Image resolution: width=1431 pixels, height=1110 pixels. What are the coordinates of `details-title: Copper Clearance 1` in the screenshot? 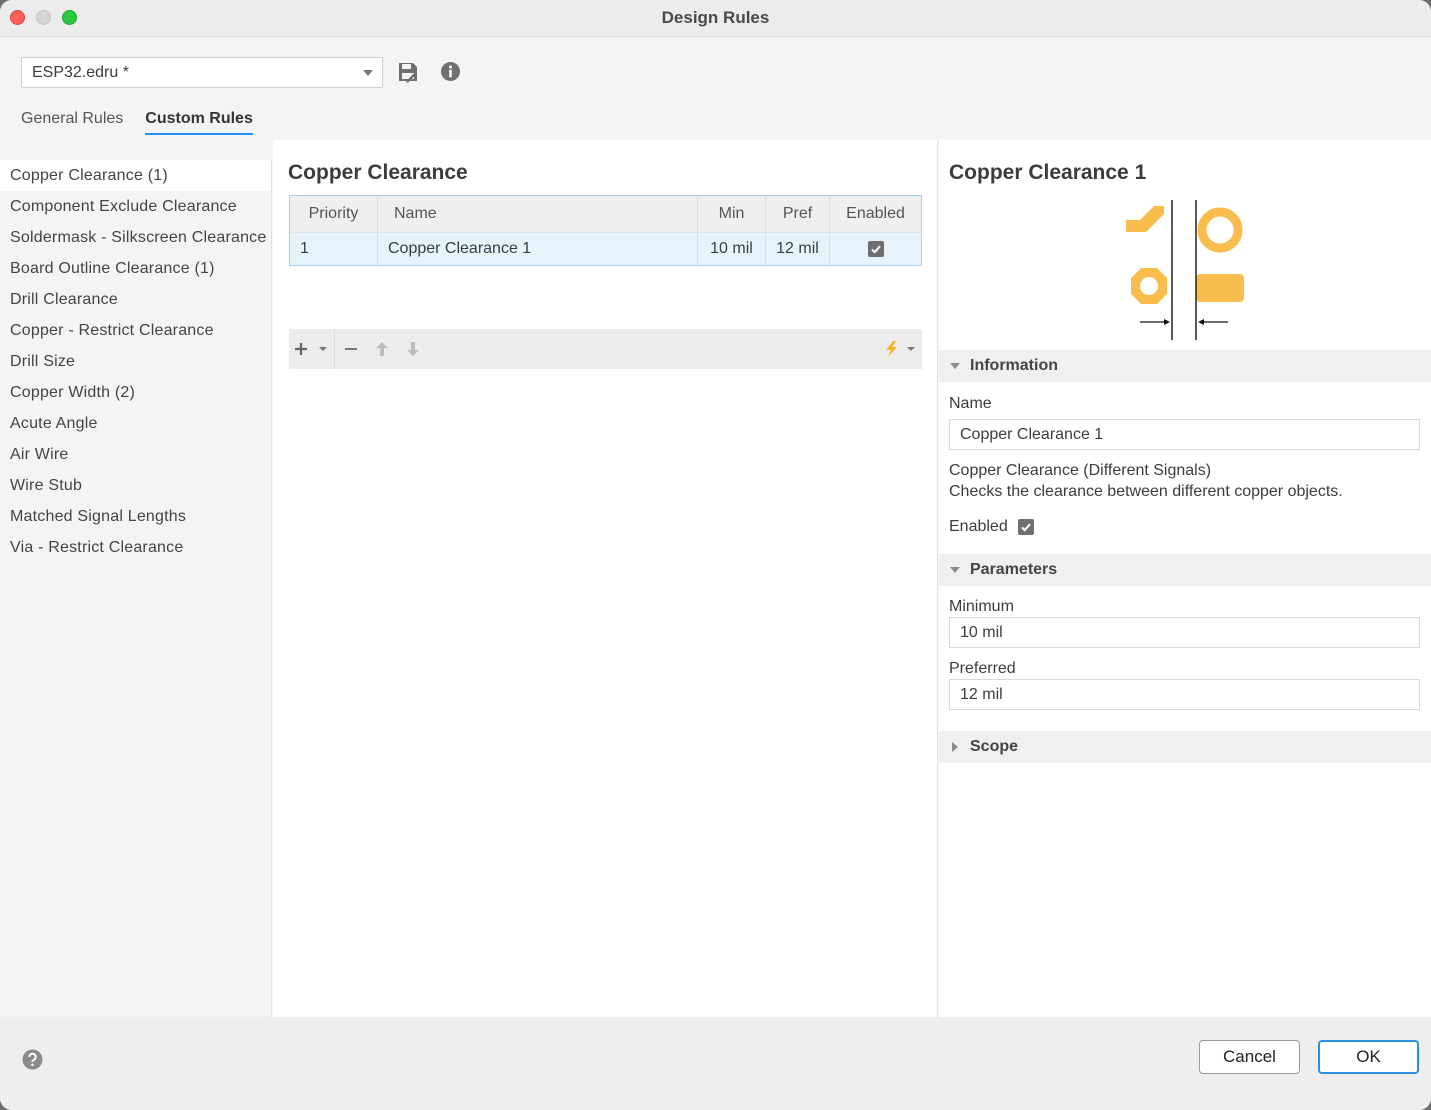 It's located at (1048, 172).